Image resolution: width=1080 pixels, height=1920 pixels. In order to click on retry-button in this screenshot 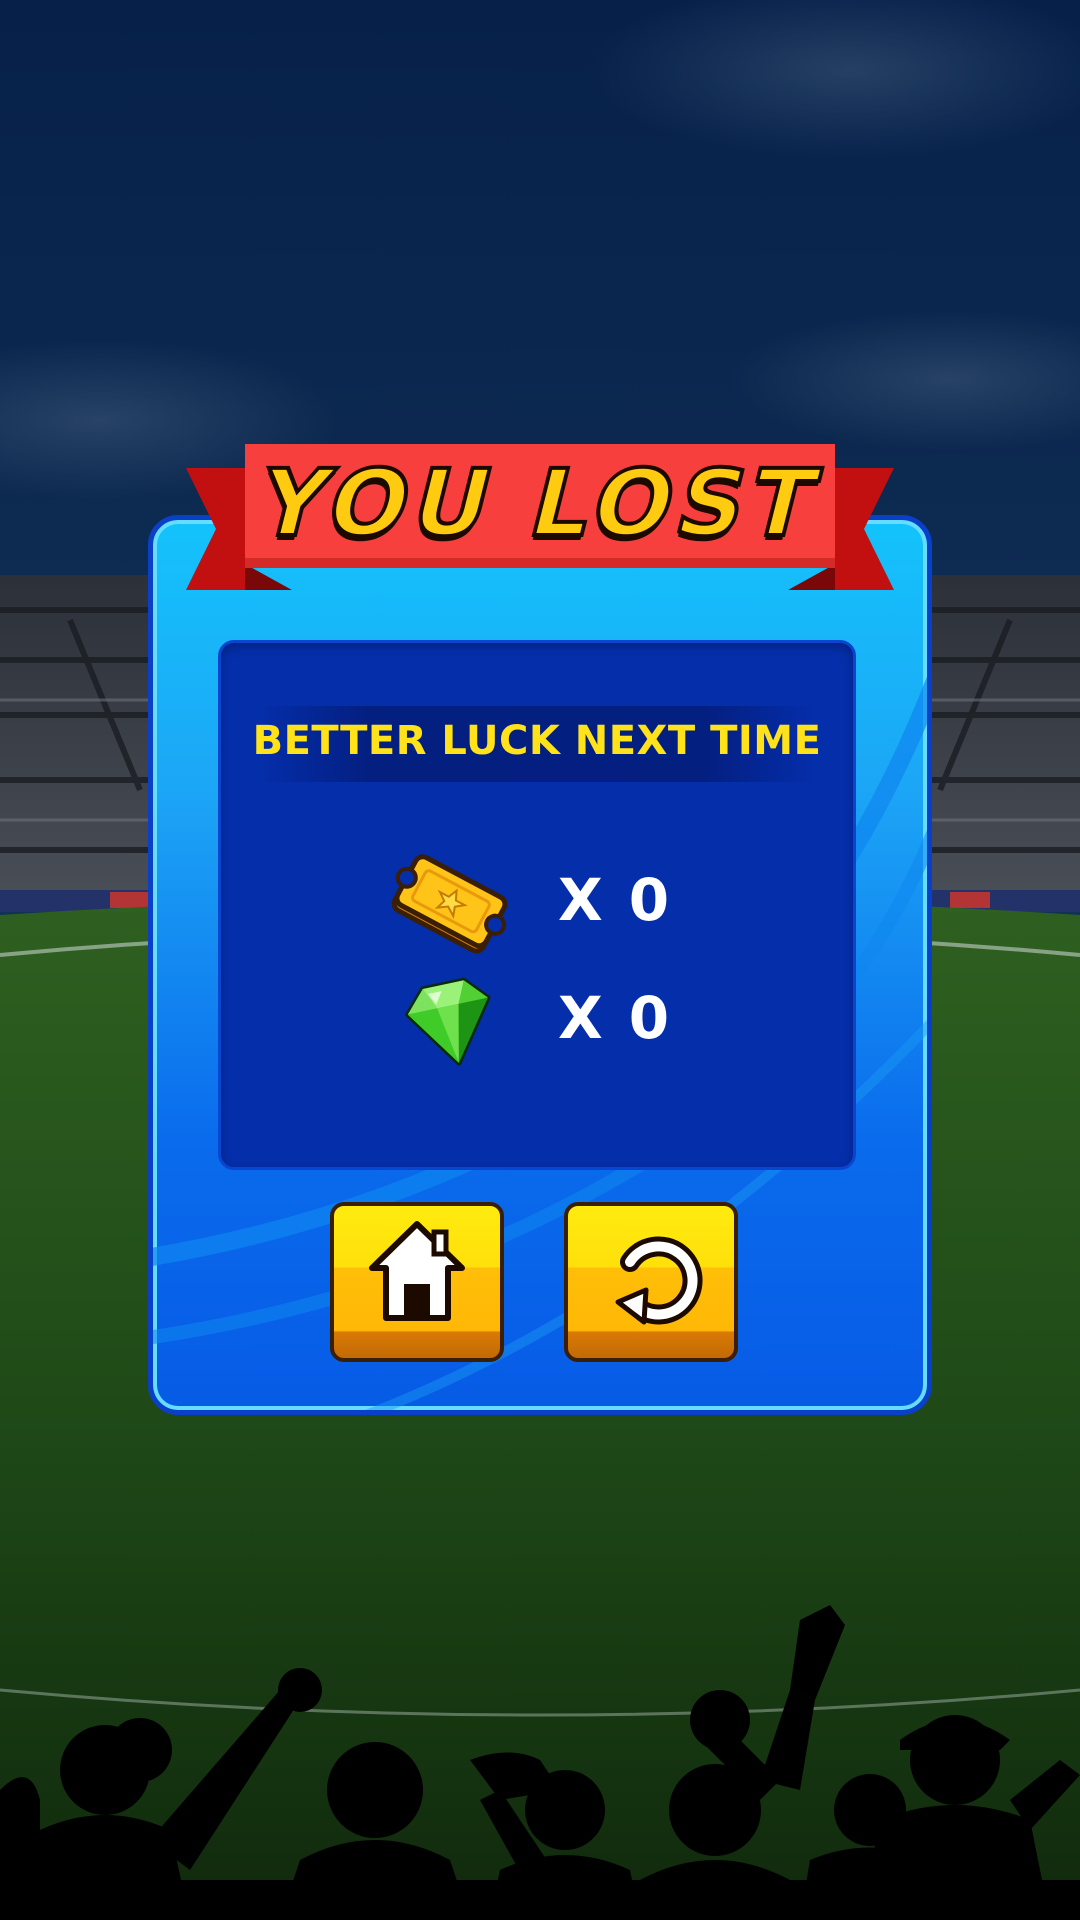, I will do `click(651, 1282)`.